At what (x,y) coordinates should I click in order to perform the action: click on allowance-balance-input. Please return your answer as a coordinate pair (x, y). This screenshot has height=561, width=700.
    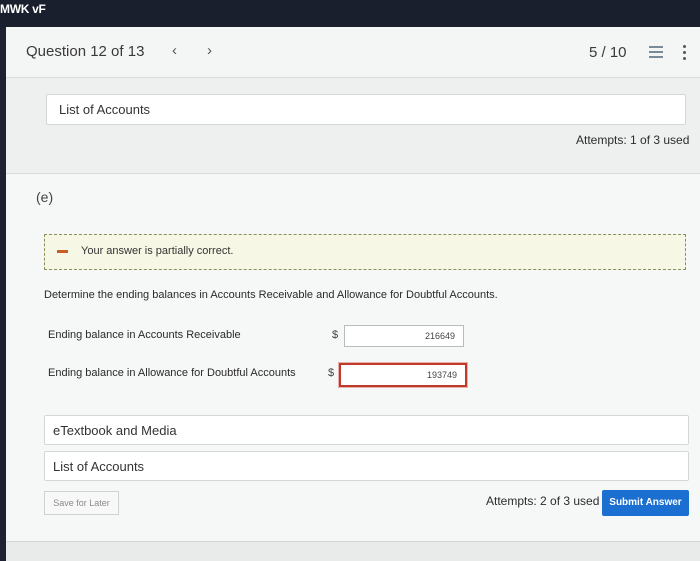
    Looking at the image, I should click on (403, 375).